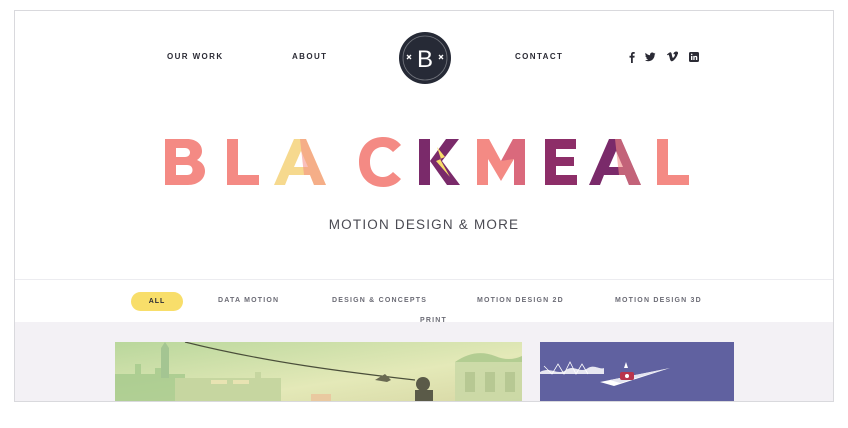  What do you see at coordinates (309, 57) in the screenshot?
I see `nav-about-link: ABOUT` at bounding box center [309, 57].